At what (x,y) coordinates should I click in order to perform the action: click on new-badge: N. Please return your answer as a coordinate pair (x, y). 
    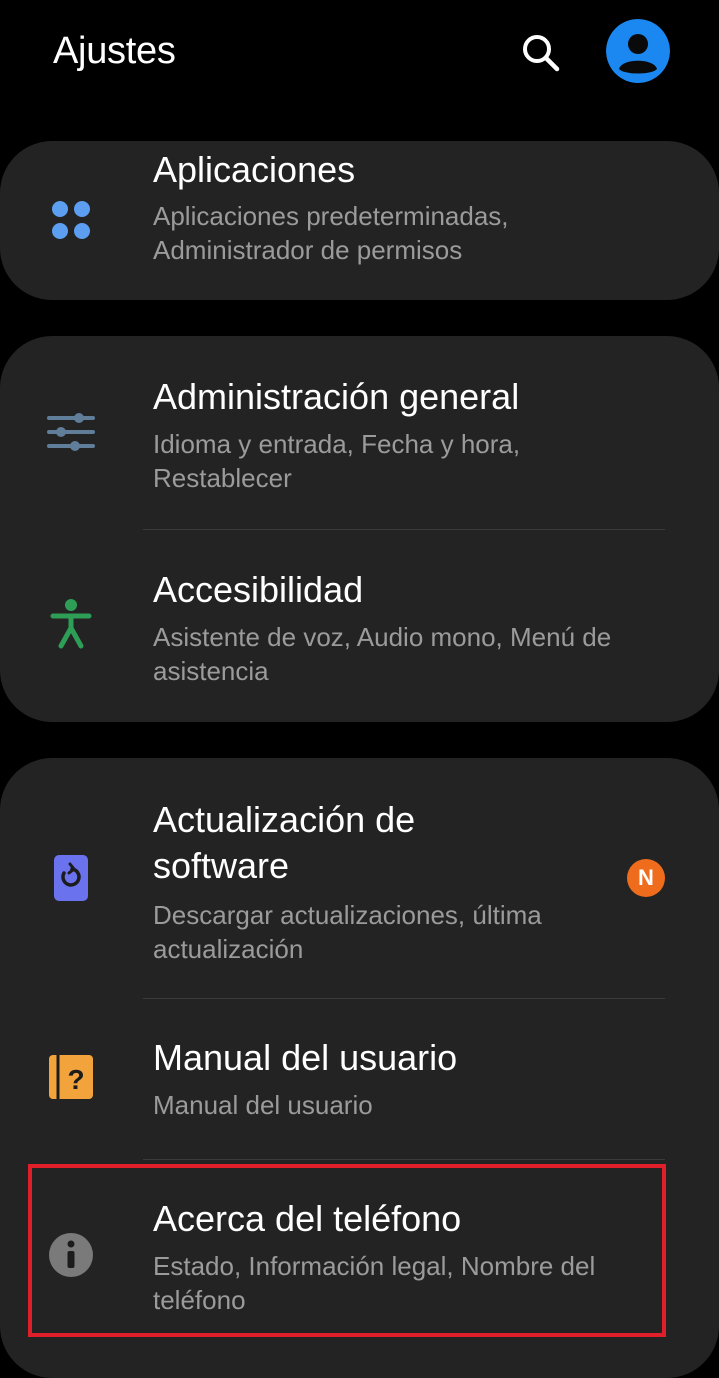
    Looking at the image, I should click on (646, 878).